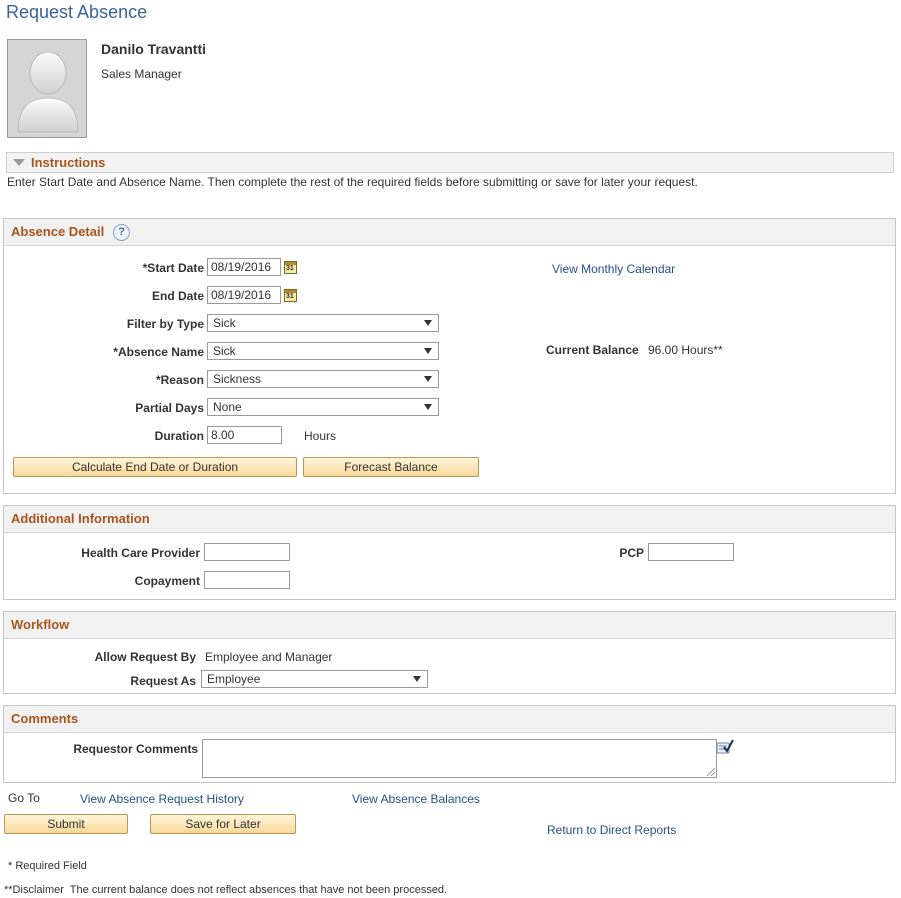  What do you see at coordinates (592, 350) in the screenshot?
I see `current-balance-label: Current Balance` at bounding box center [592, 350].